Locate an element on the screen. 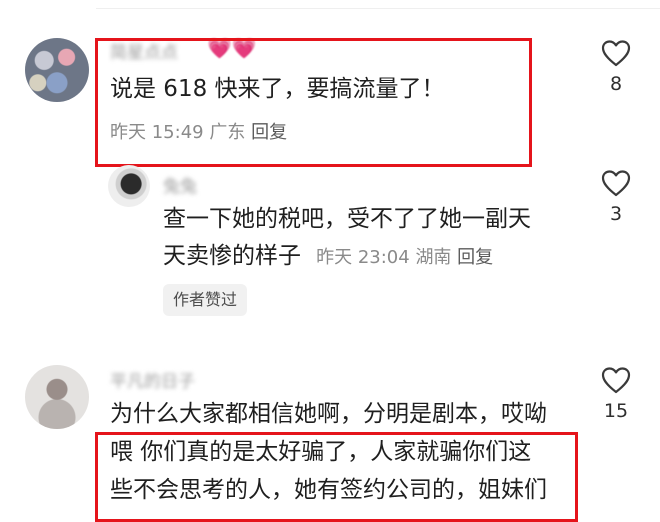 The height and width of the screenshot is (522, 660). highlight-box is located at coordinates (336, 477).